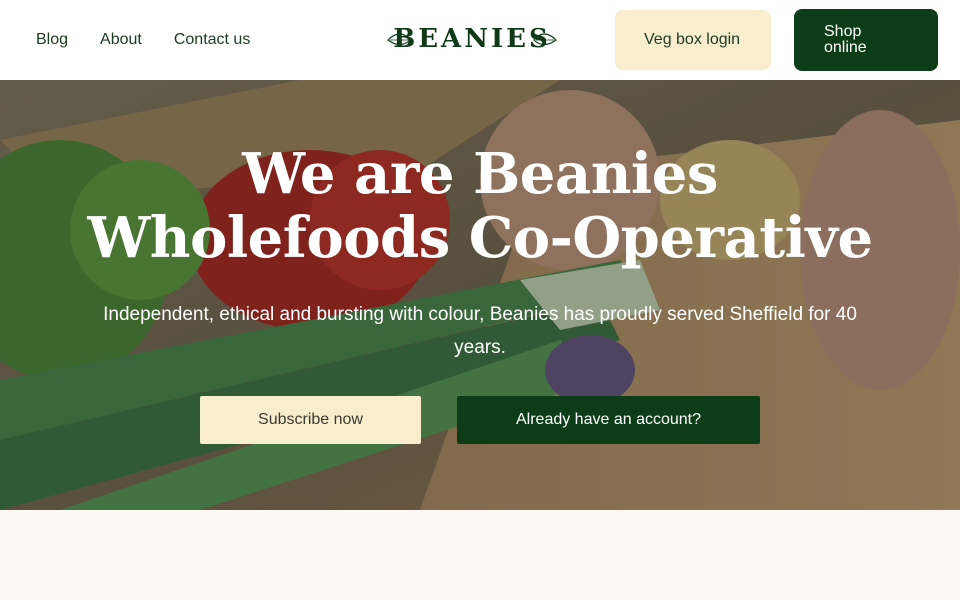 This screenshot has height=600, width=960. What do you see at coordinates (693, 40) in the screenshot?
I see `veg-box-login-button: Veg box login` at bounding box center [693, 40].